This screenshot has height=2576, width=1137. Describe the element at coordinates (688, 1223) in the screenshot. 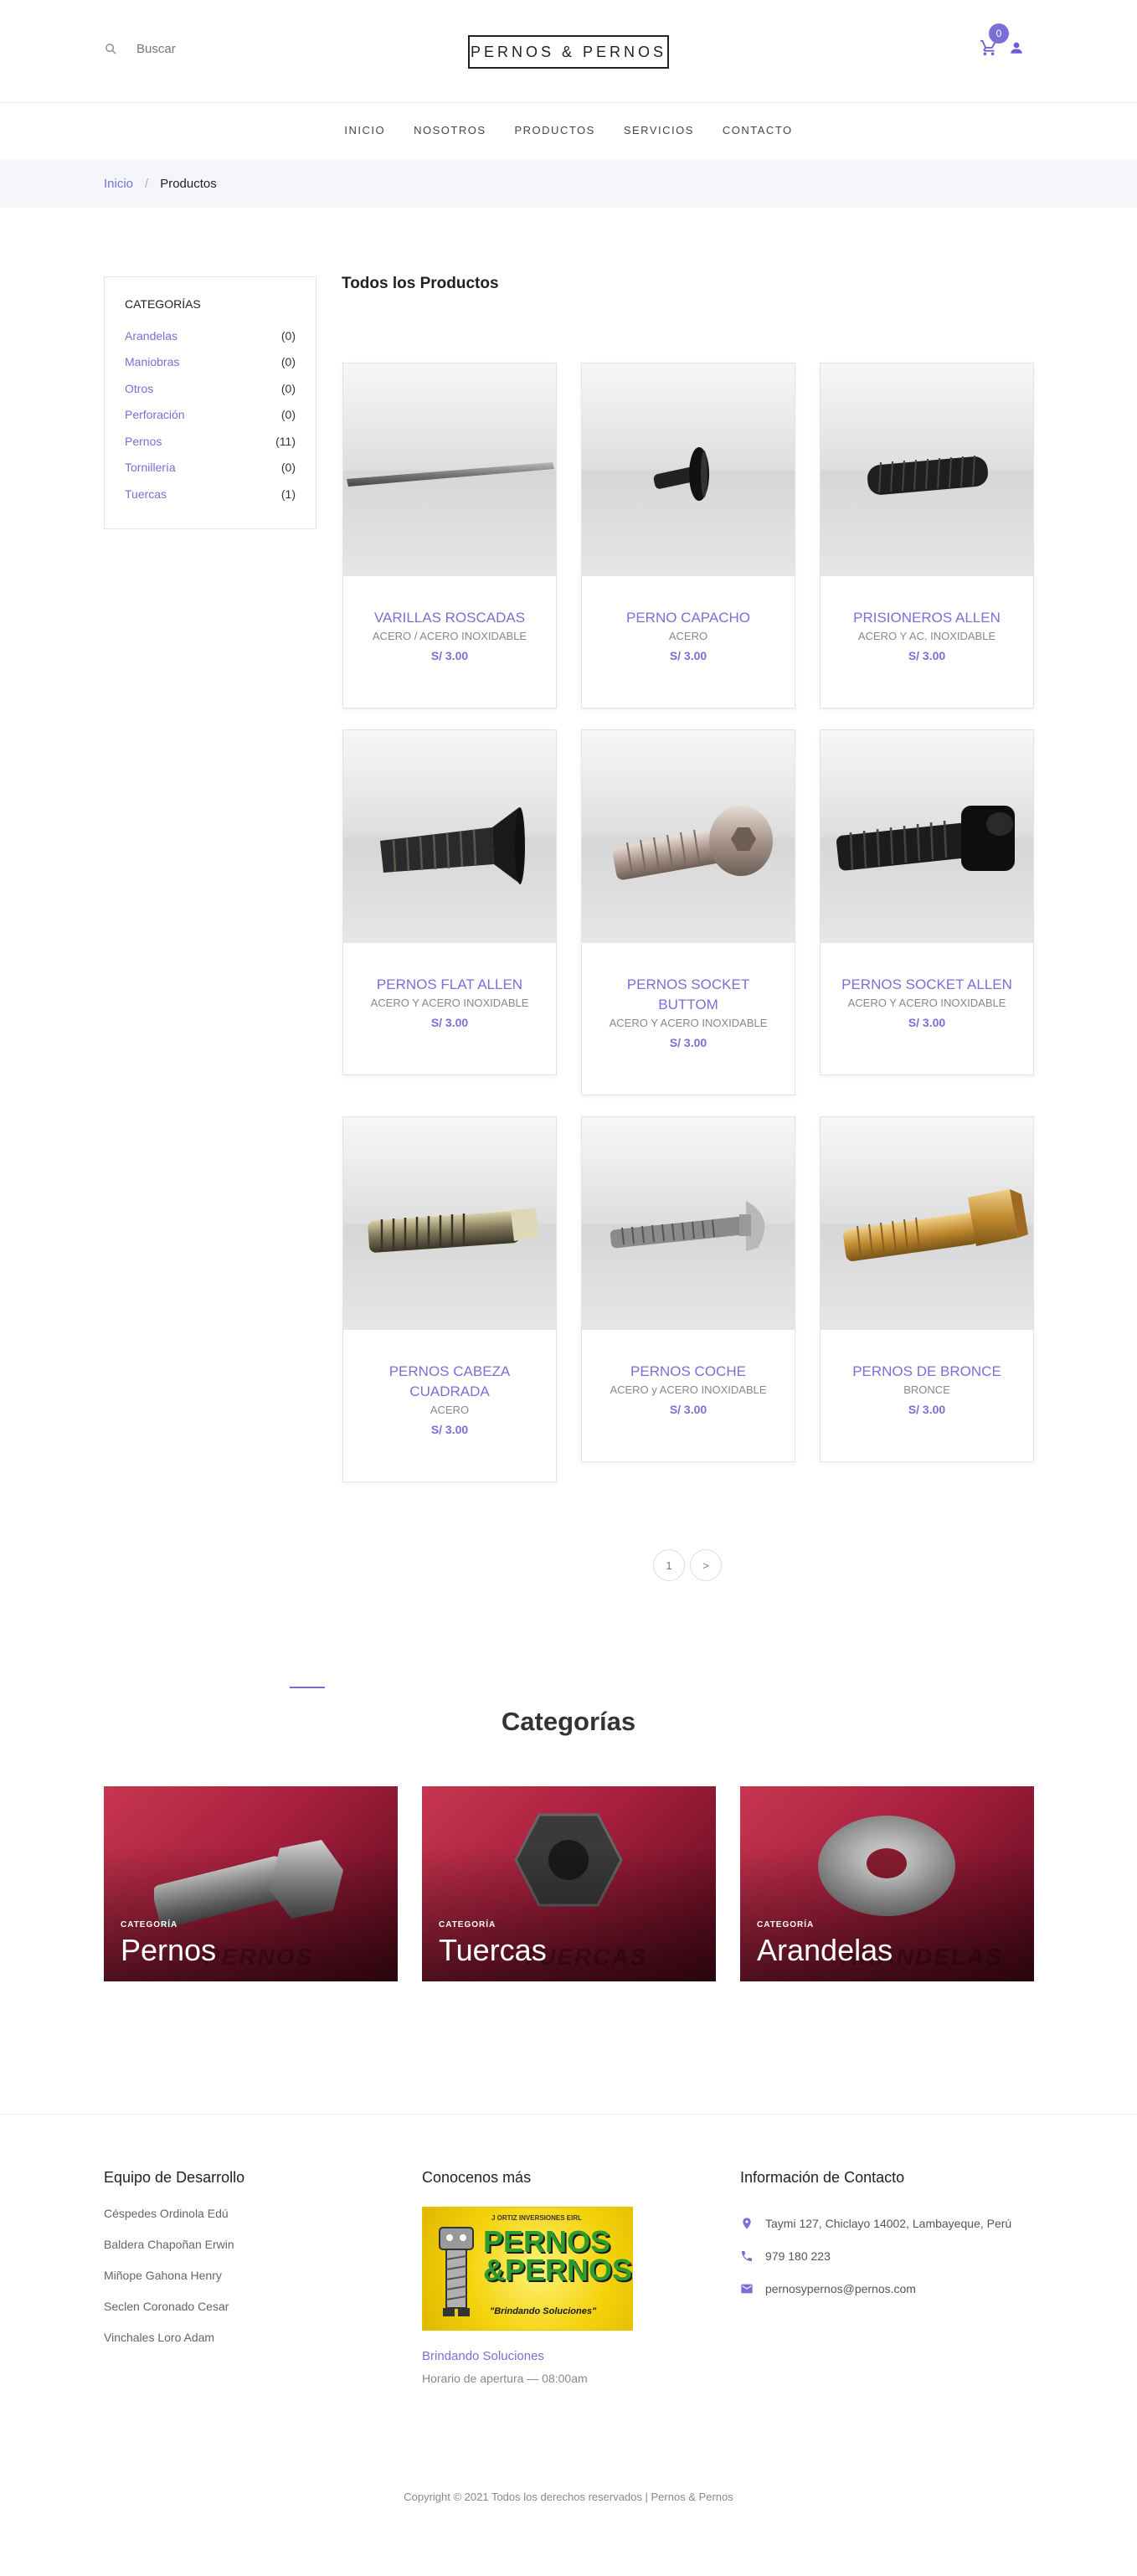

I see `carriage-bolt-image` at that location.